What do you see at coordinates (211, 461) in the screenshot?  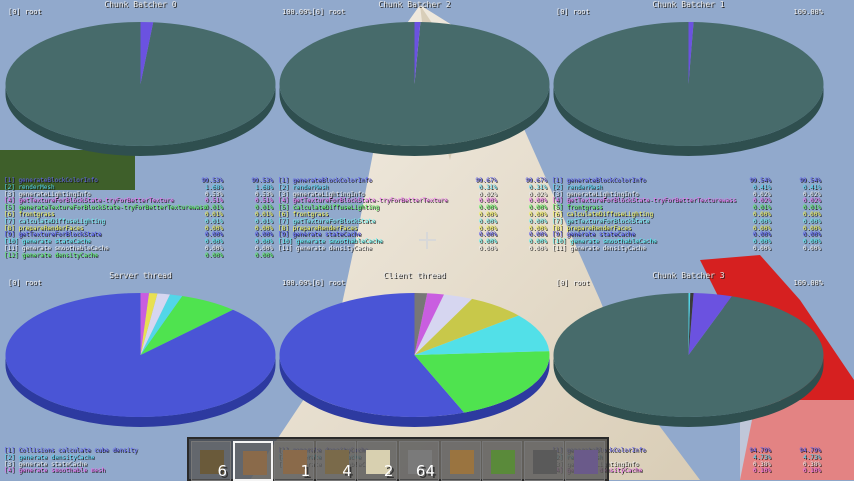 I see `hotbar-slot: 6` at bounding box center [211, 461].